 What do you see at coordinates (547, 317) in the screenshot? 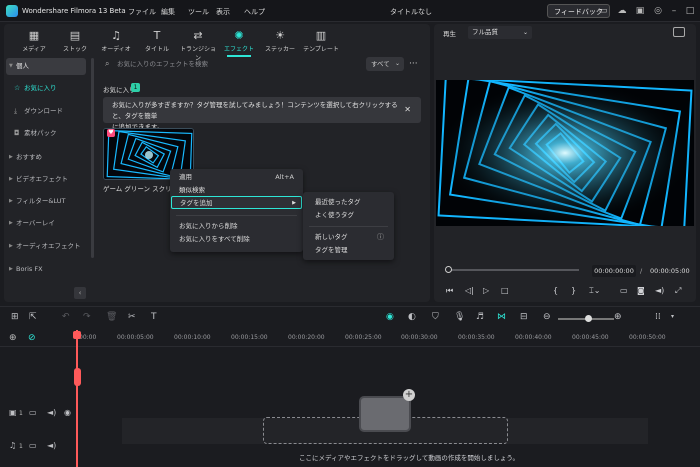
I see `zoom-out-icon: ⊖` at bounding box center [547, 317].